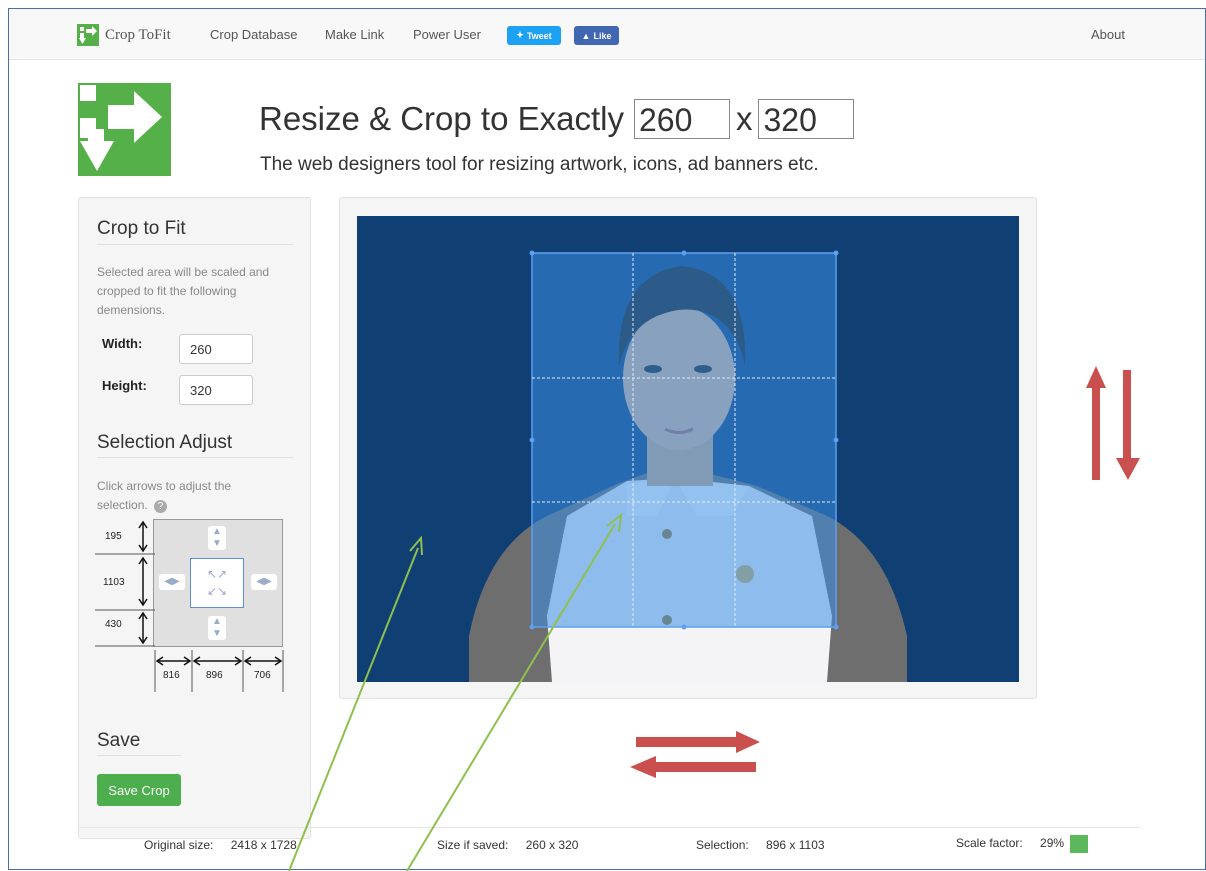  Describe the element at coordinates (441, 118) in the screenshot. I see `title-prefix: Resize & Crop to Exactly` at that location.